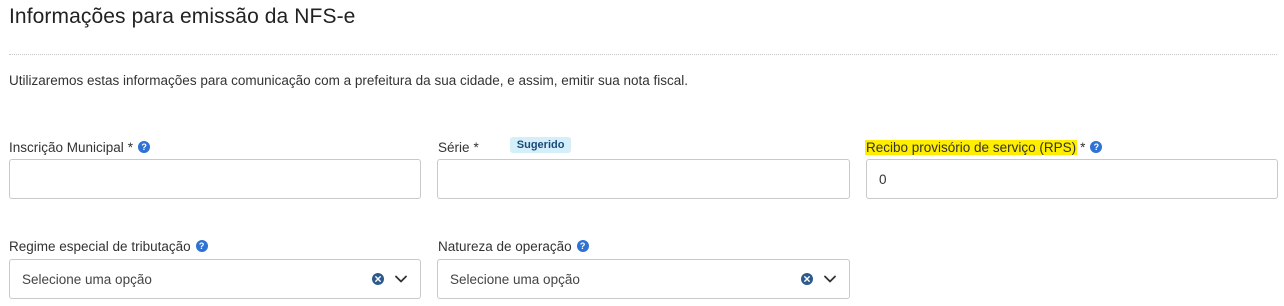  What do you see at coordinates (100, 246) in the screenshot?
I see `regime-tributacao-label: Regime especial de tributação` at bounding box center [100, 246].